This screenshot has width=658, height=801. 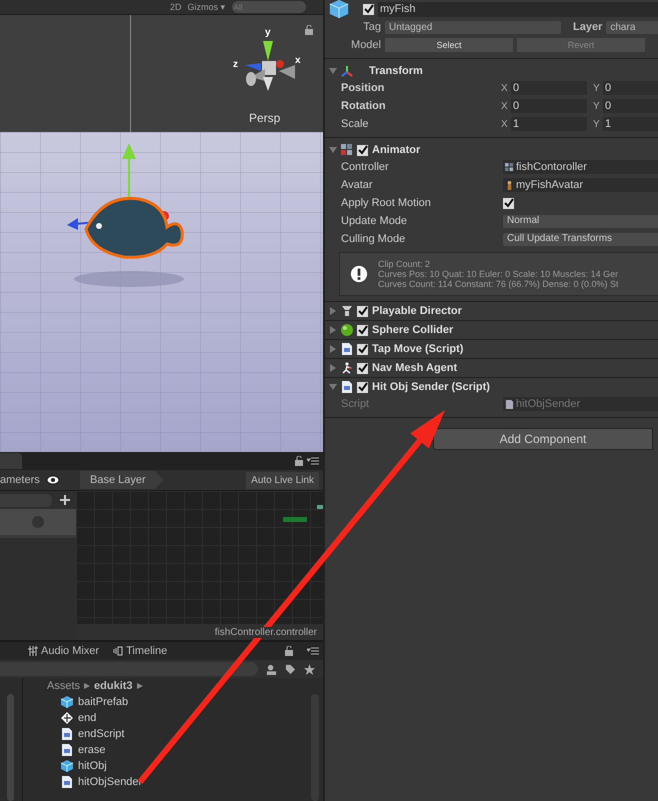 What do you see at coordinates (309, 669) in the screenshot?
I see `star-icon` at bounding box center [309, 669].